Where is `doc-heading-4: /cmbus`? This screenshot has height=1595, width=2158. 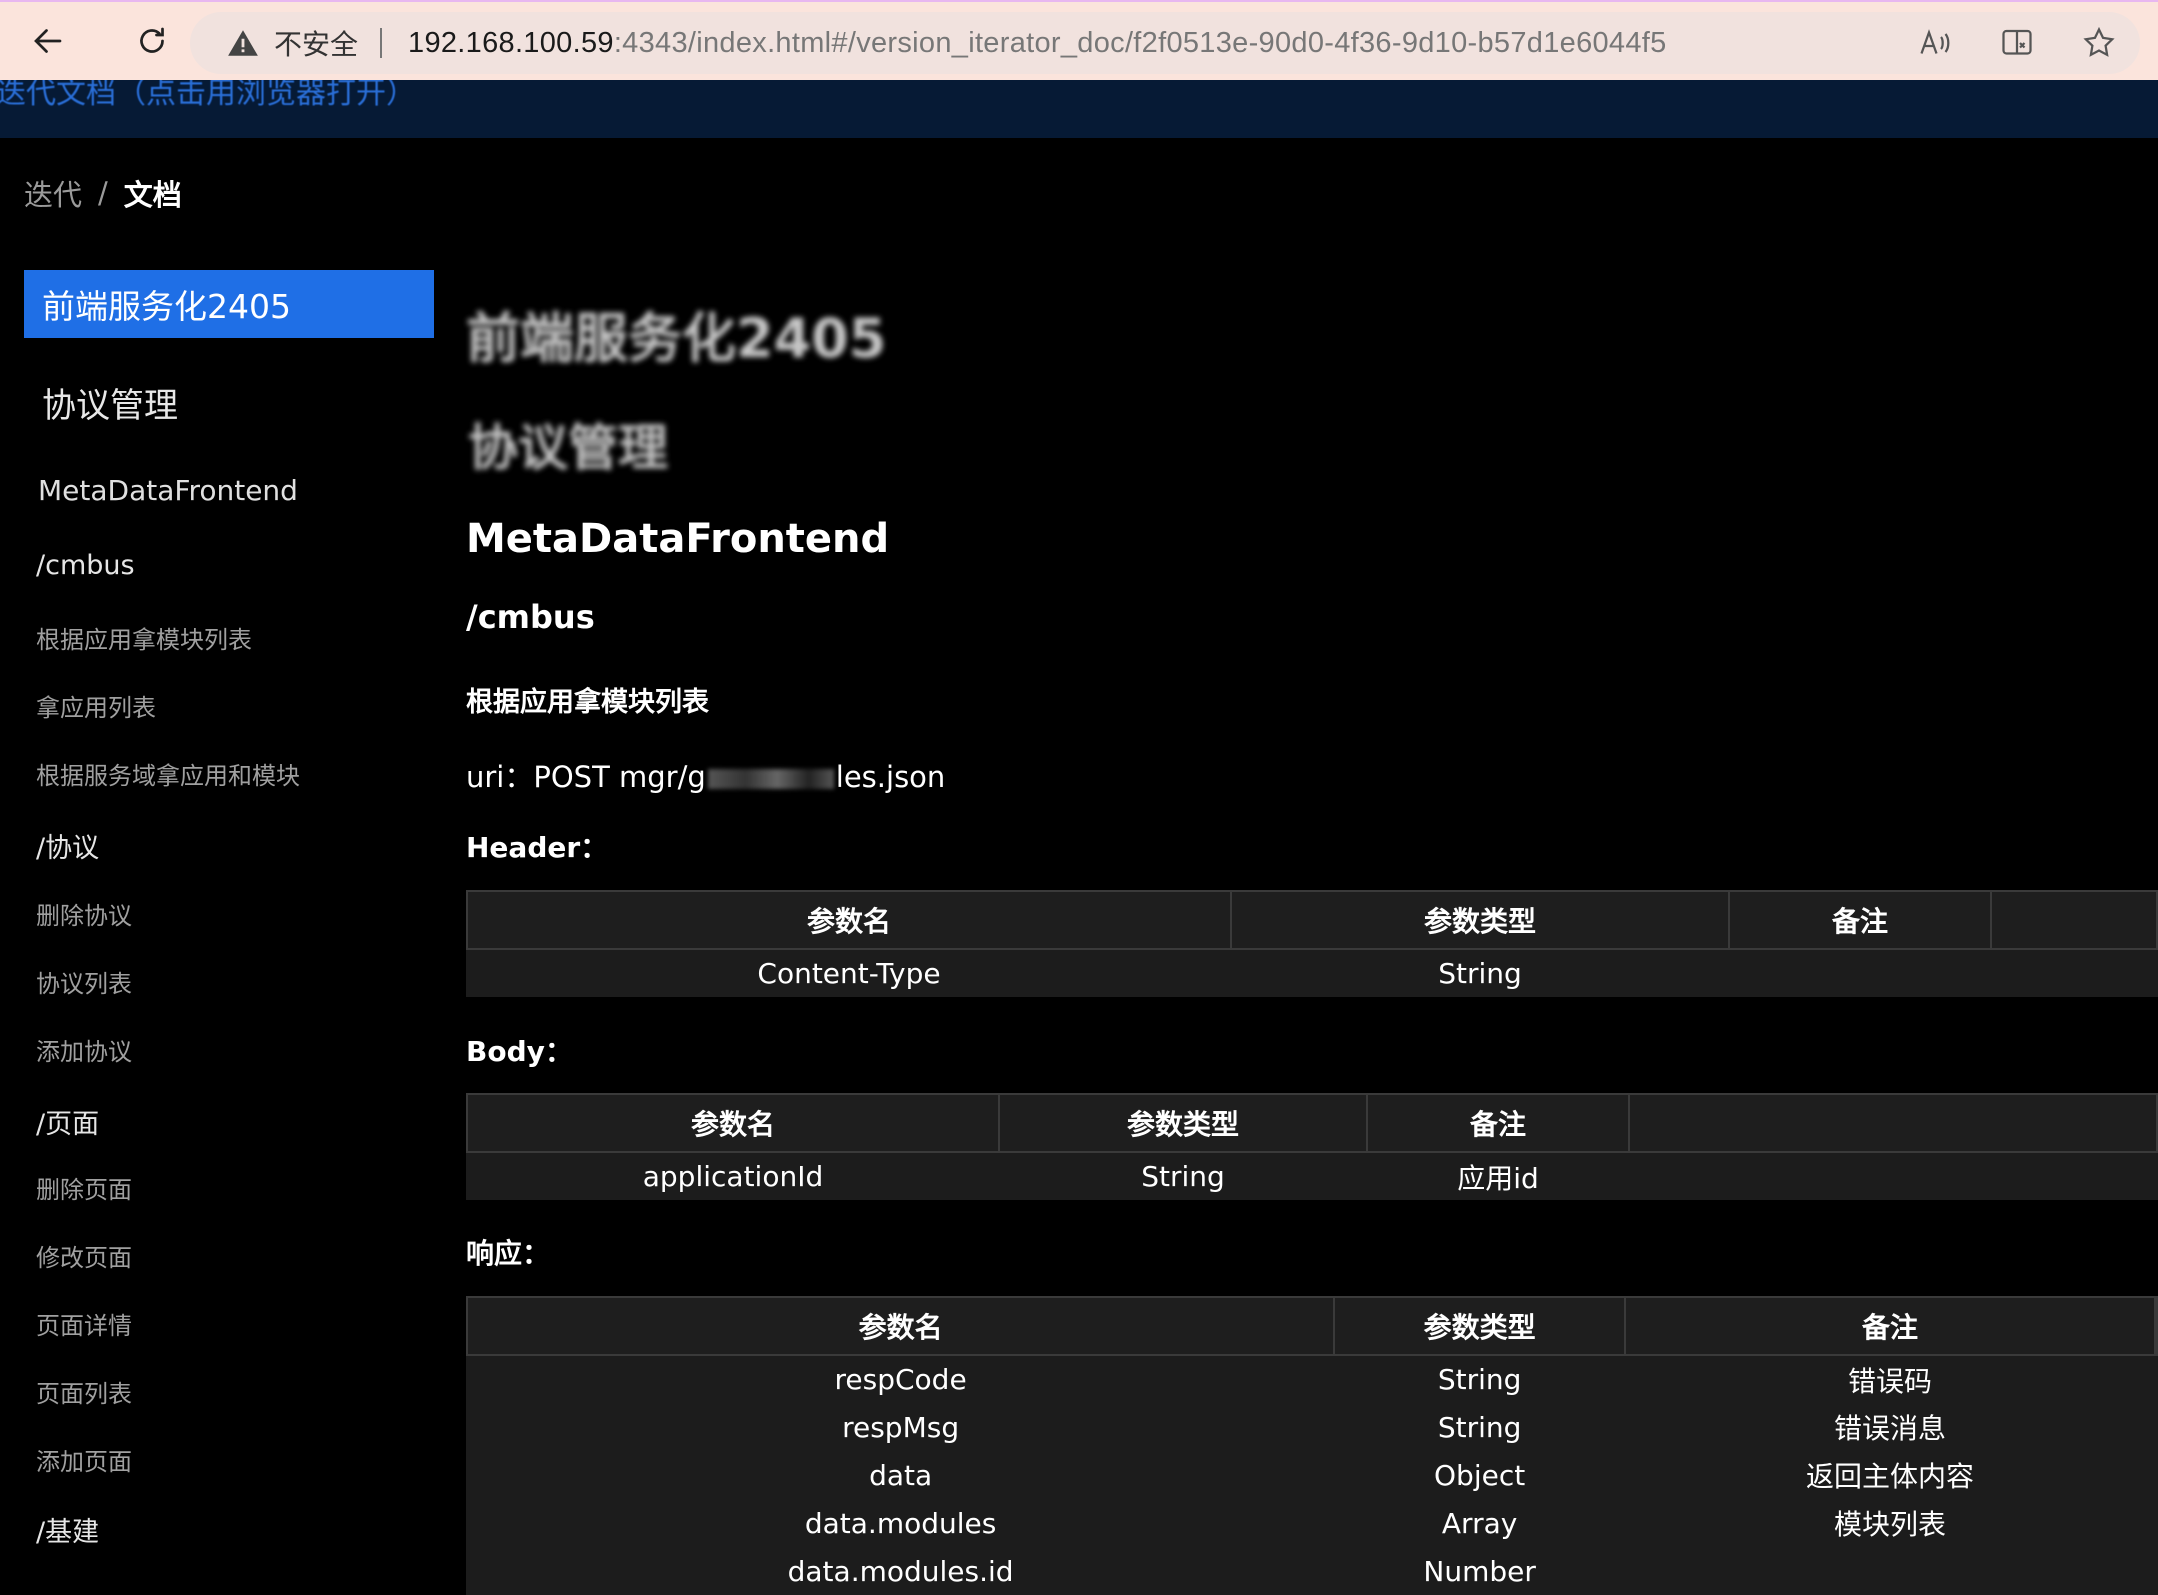
doc-heading-4: /cmbus is located at coordinates (530, 617).